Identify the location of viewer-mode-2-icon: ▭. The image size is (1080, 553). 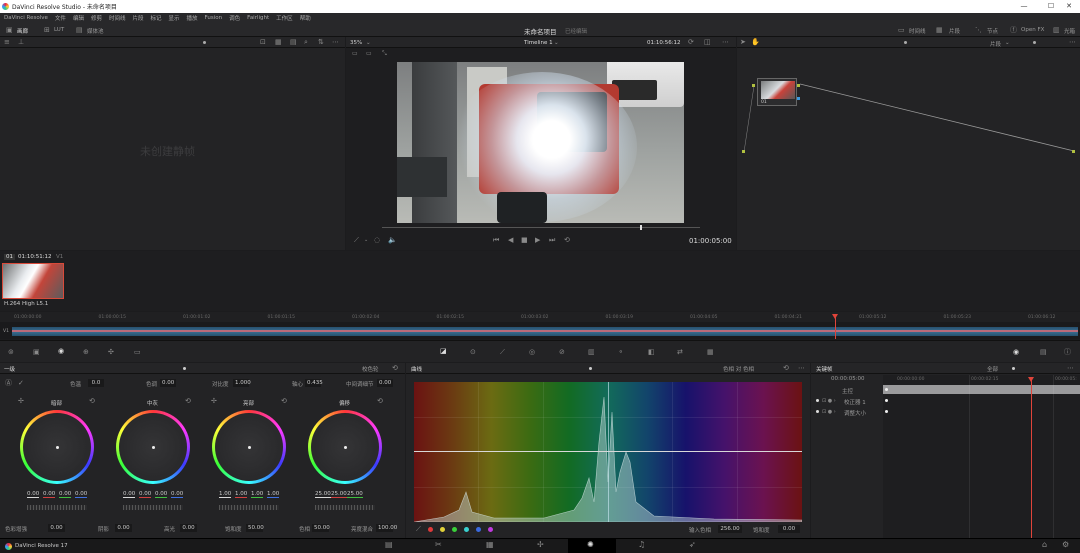
(369, 54).